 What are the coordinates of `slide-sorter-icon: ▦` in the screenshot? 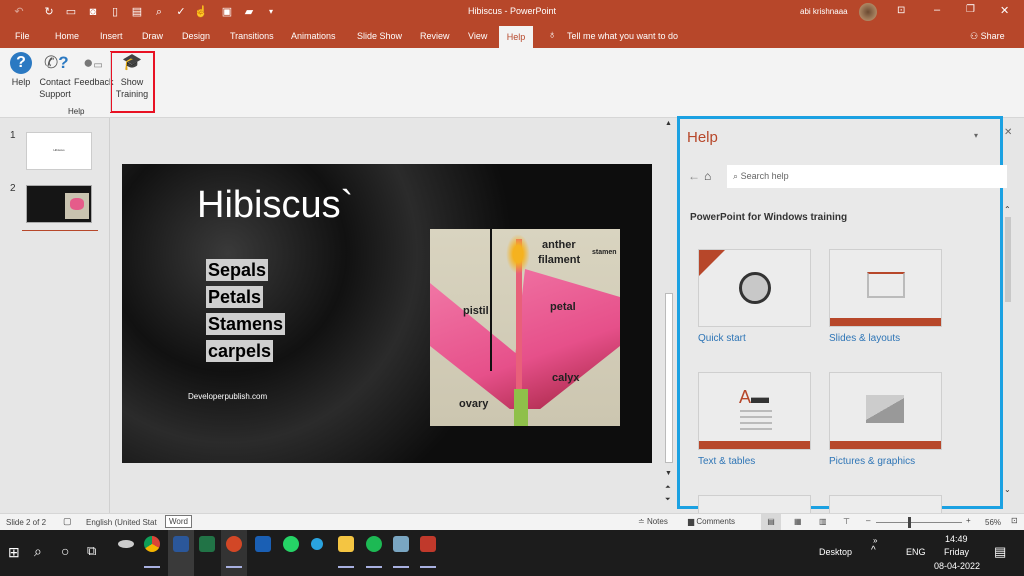 It's located at (798, 521).